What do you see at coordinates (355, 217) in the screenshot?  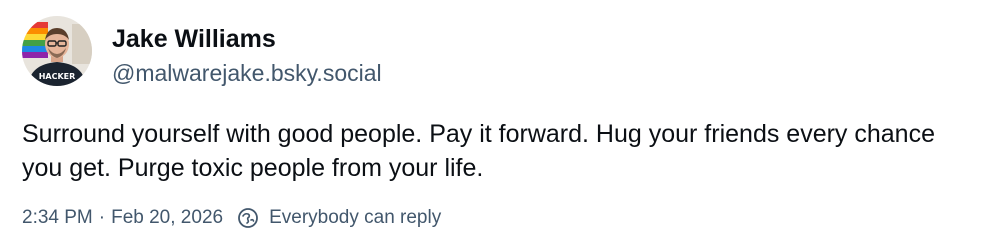 I see `reply-setting-label: Everybody can reply` at bounding box center [355, 217].